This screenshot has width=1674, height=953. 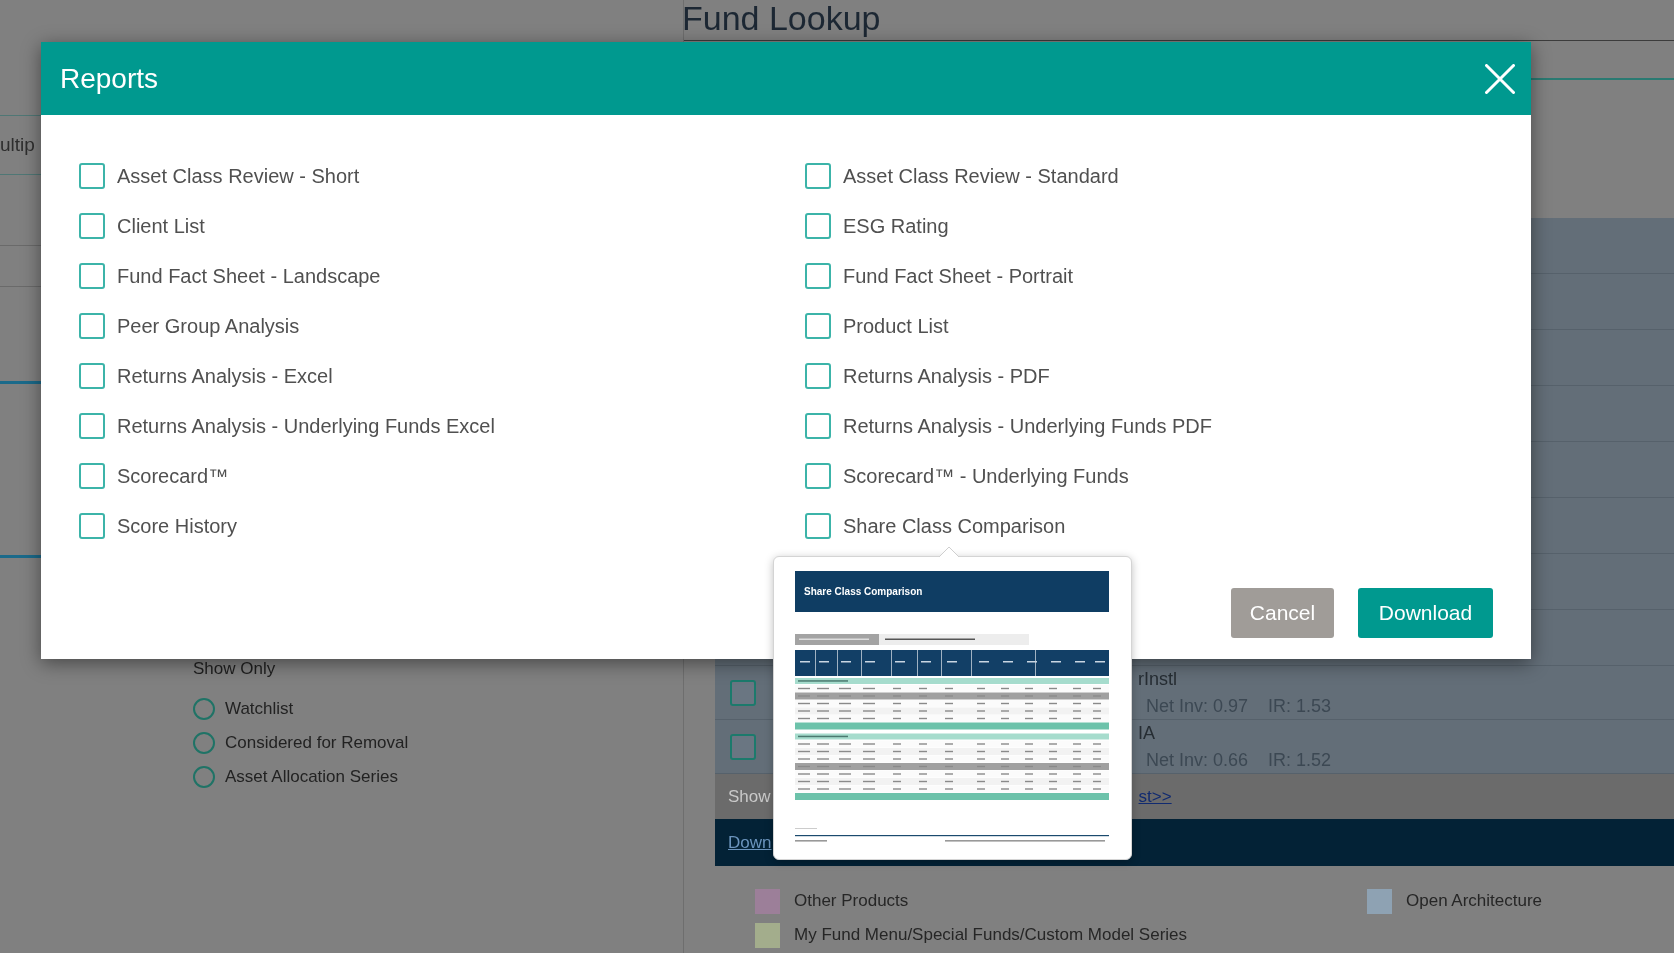 I want to click on legend-label: Other Products, so click(x=851, y=901).